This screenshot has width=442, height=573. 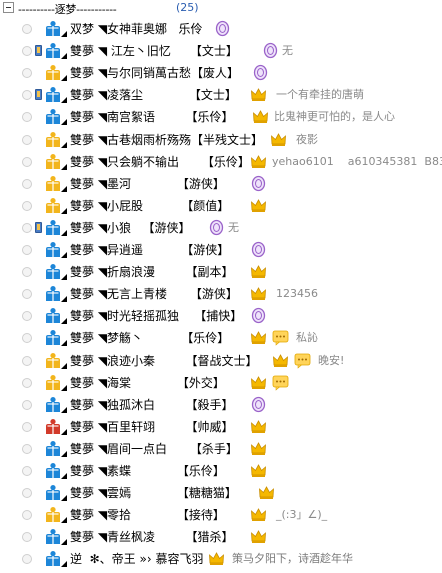 I want to click on signature-text: 无, so click(x=233, y=227).